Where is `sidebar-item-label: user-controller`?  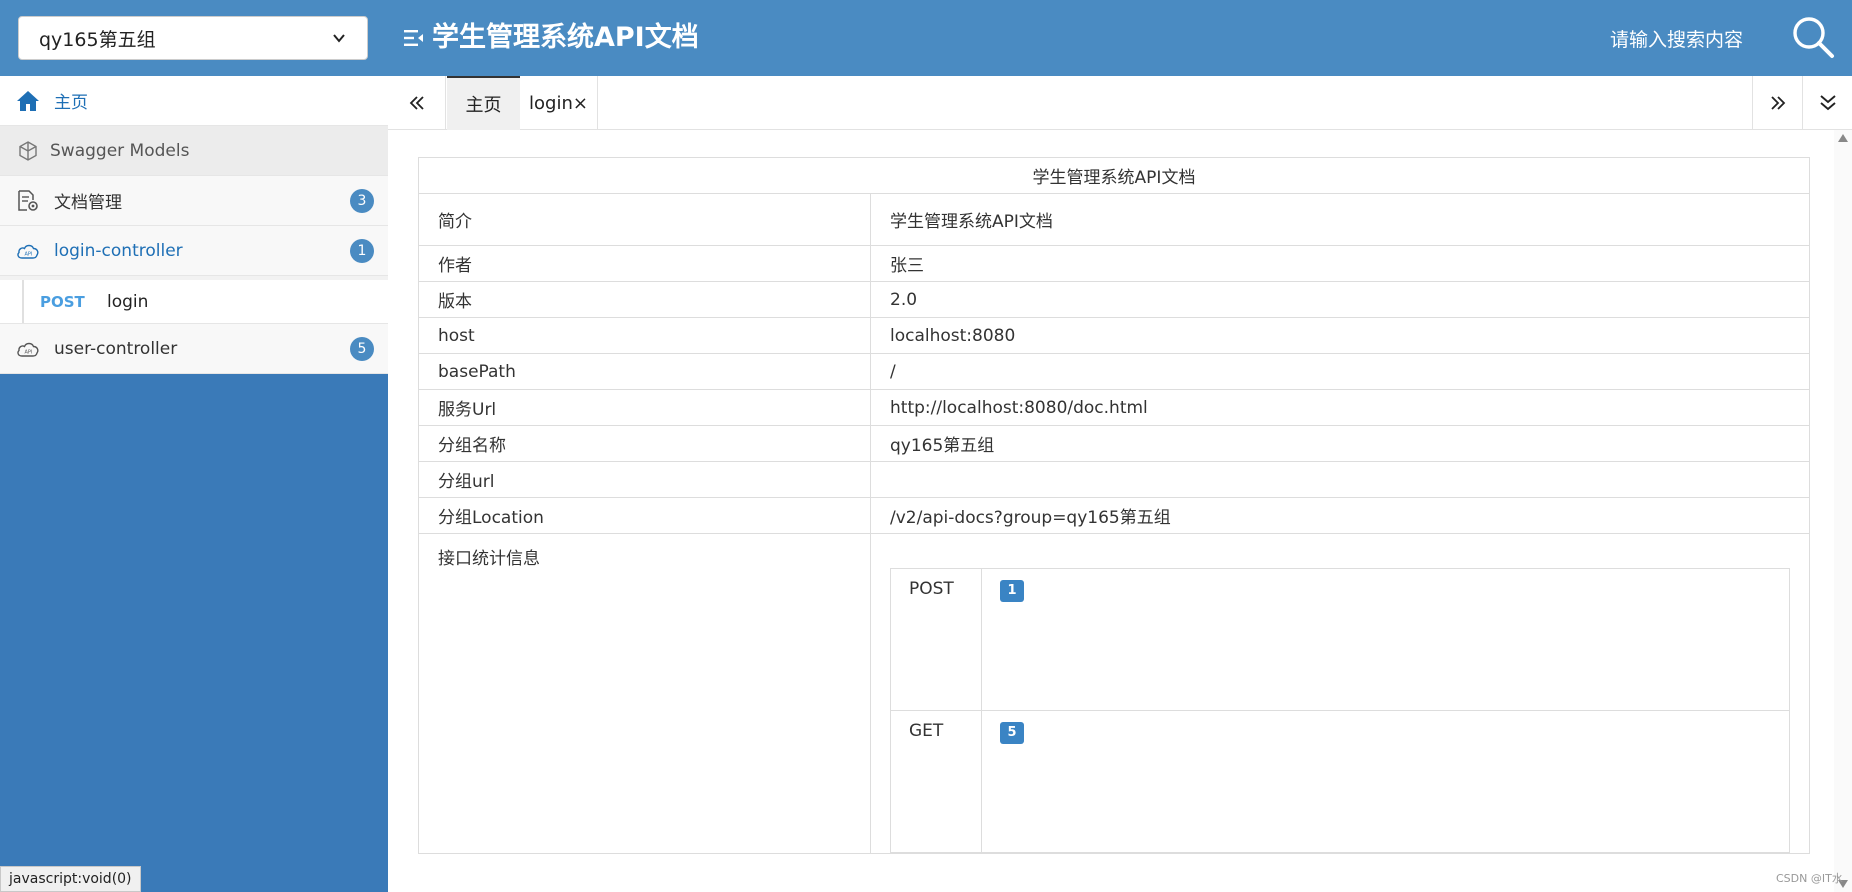 sidebar-item-label: user-controller is located at coordinates (116, 348).